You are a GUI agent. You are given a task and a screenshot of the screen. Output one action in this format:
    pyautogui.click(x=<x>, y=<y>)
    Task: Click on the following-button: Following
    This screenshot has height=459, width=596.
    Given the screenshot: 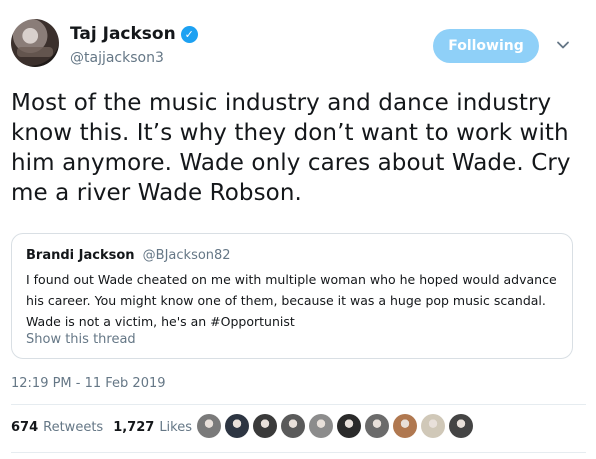 What is the action you would take?
    pyautogui.click(x=486, y=46)
    